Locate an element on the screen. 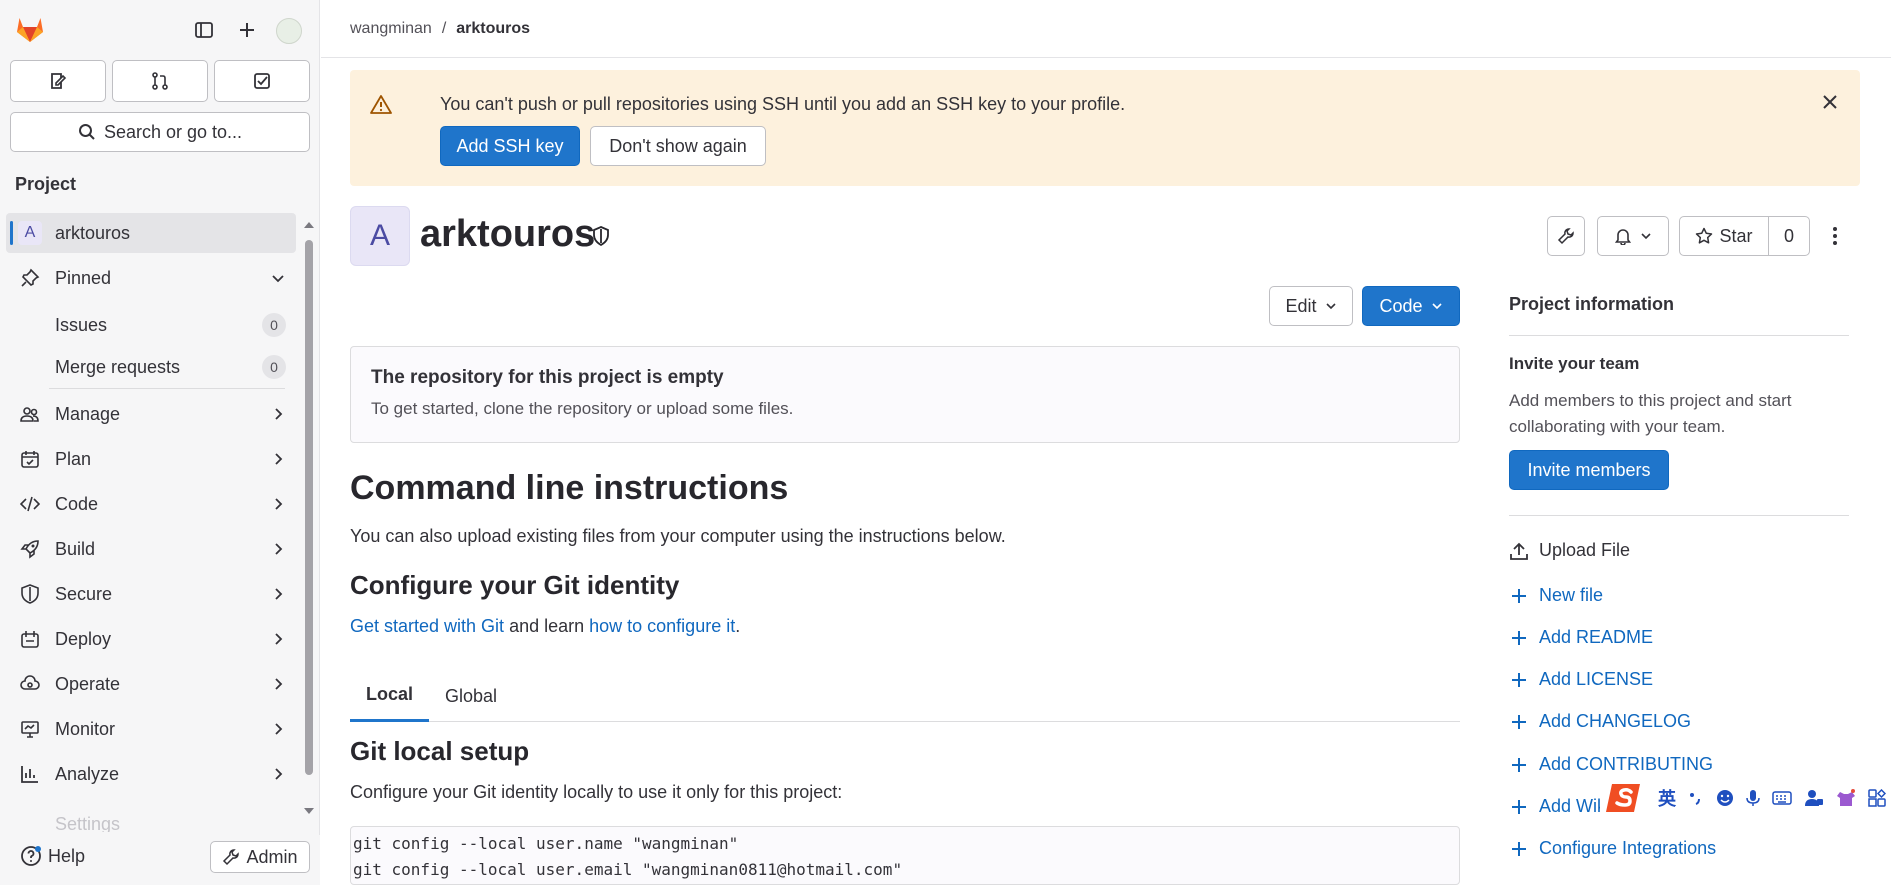 The height and width of the screenshot is (885, 1891). gitlab-logo-icon is located at coordinates (30, 29).